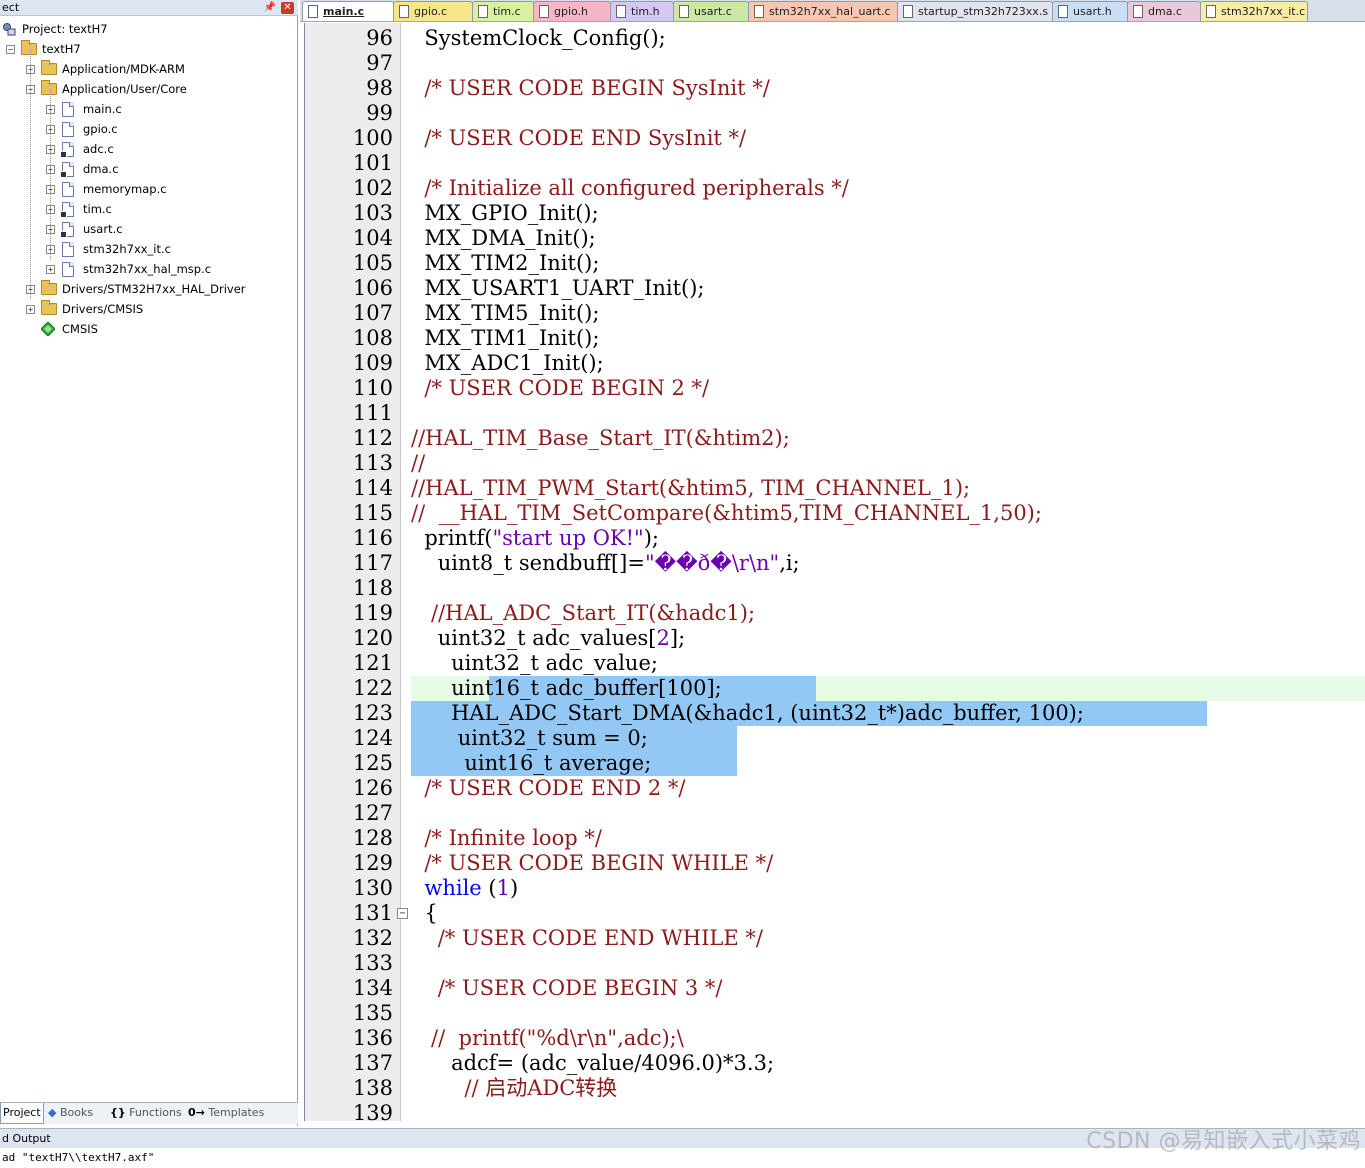 The height and width of the screenshot is (1168, 1365). I want to click on code-token: uint16_t adc_buffer[100];, so click(586, 688).